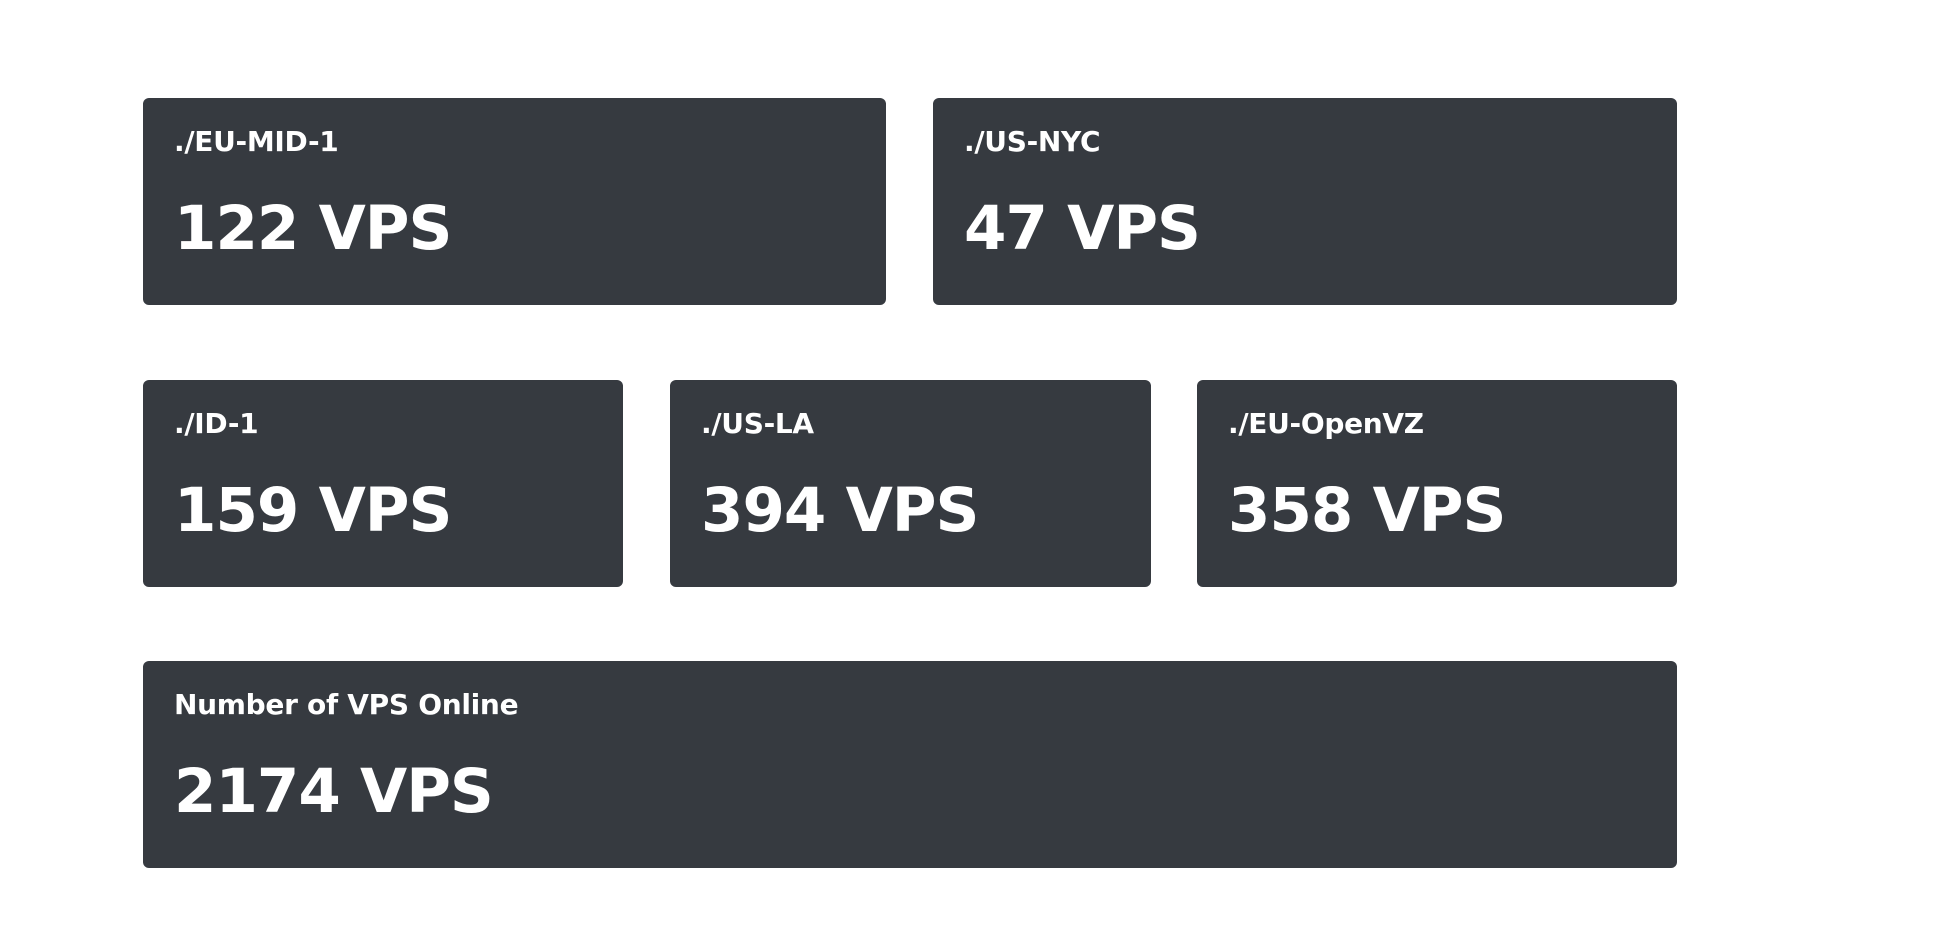 The image size is (1935, 929). Describe the element at coordinates (1032, 141) in the screenshot. I see `region-name: ./US-NYC` at that location.